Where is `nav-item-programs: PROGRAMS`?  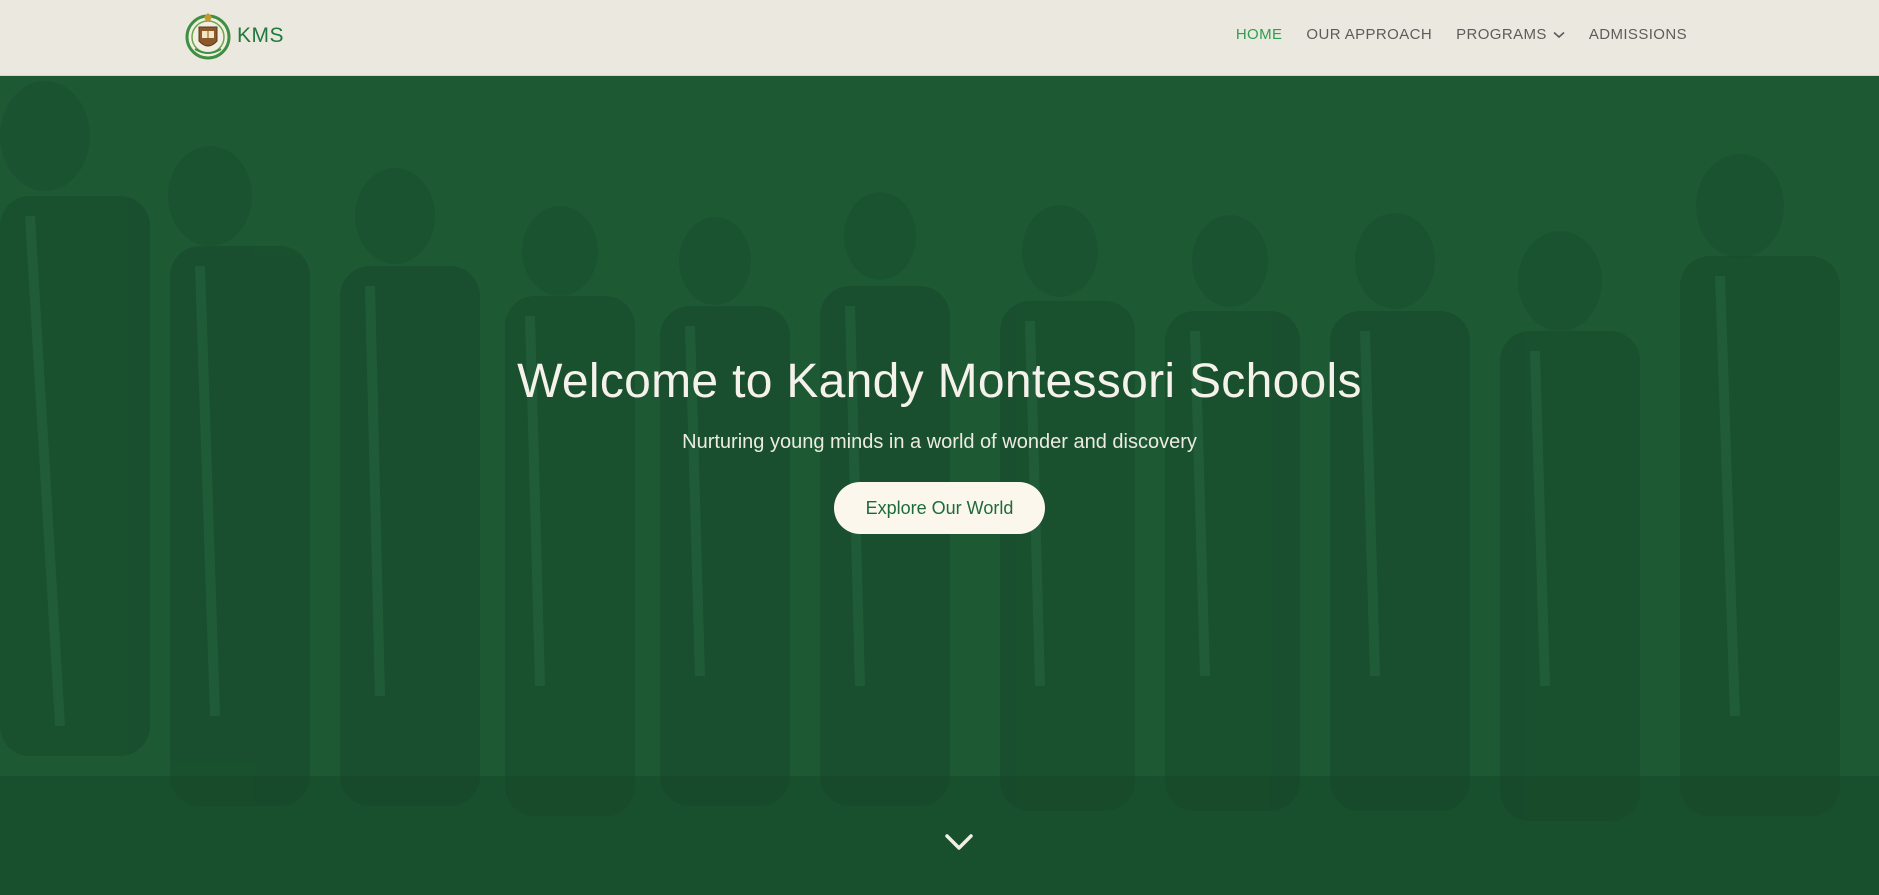 nav-item-programs: PROGRAMS is located at coordinates (1510, 34).